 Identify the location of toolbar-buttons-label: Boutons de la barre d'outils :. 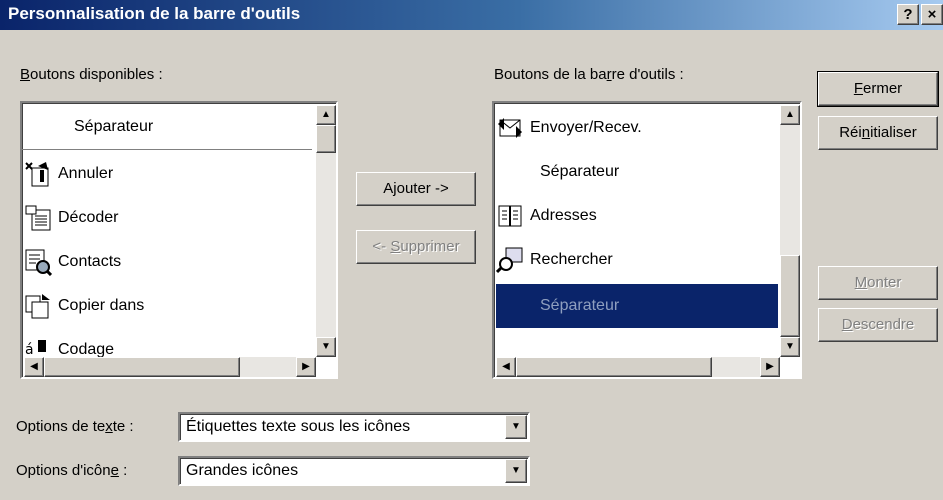
(589, 74).